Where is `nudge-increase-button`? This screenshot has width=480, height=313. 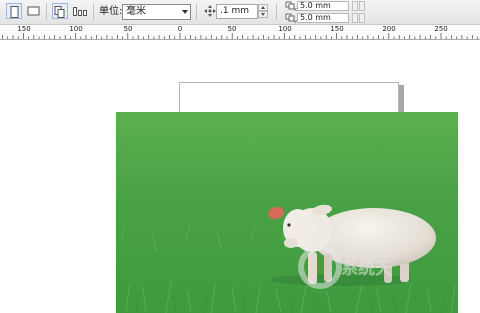 nudge-increase-button is located at coordinates (263, 7).